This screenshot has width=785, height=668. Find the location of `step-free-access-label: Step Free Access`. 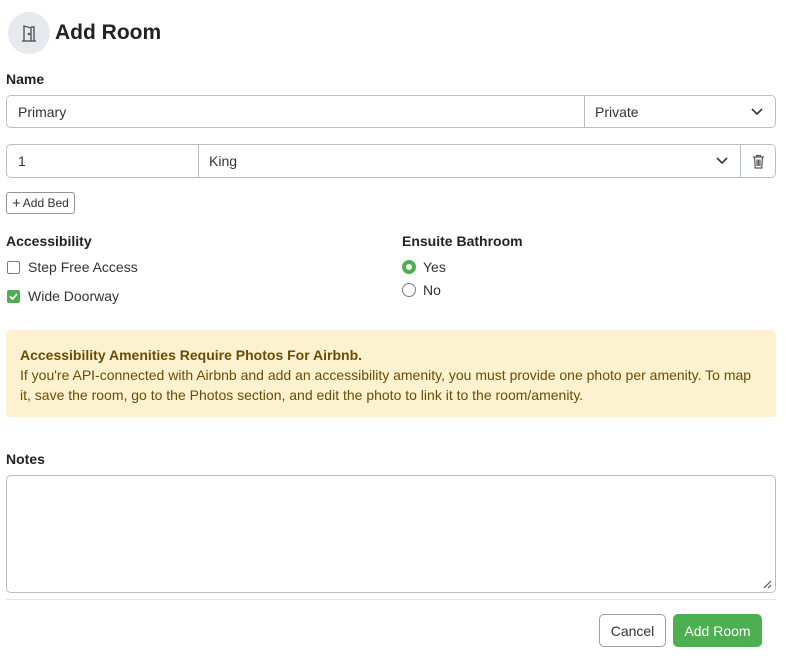

step-free-access-label: Step Free Access is located at coordinates (83, 267).